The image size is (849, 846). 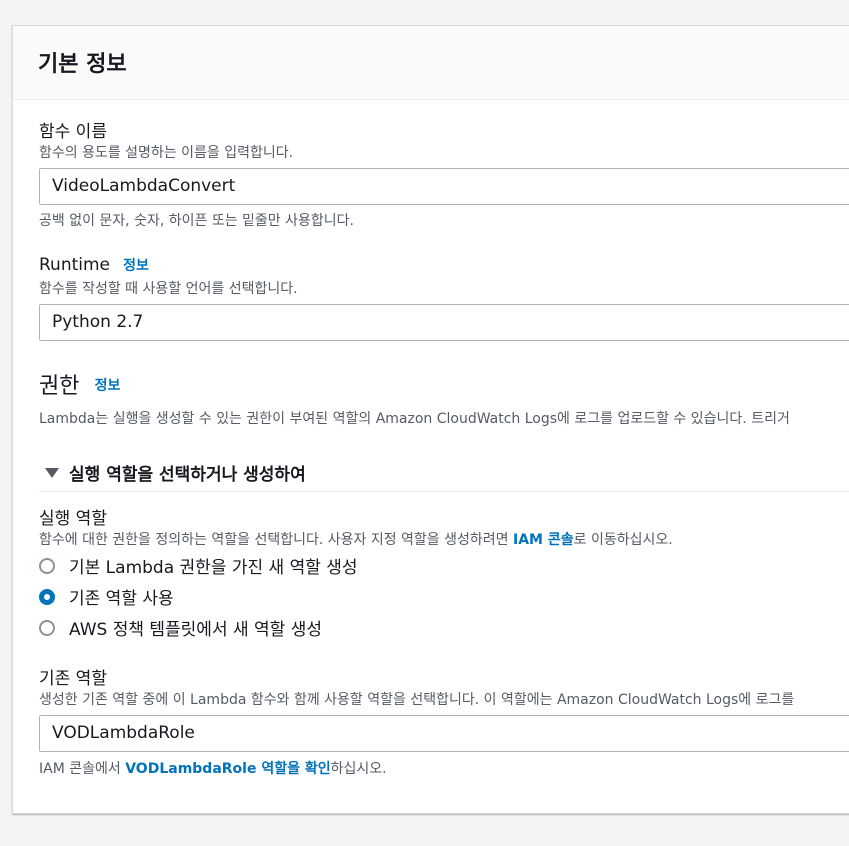 What do you see at coordinates (75, 265) in the screenshot?
I see `runtime-label: Runtime` at bounding box center [75, 265].